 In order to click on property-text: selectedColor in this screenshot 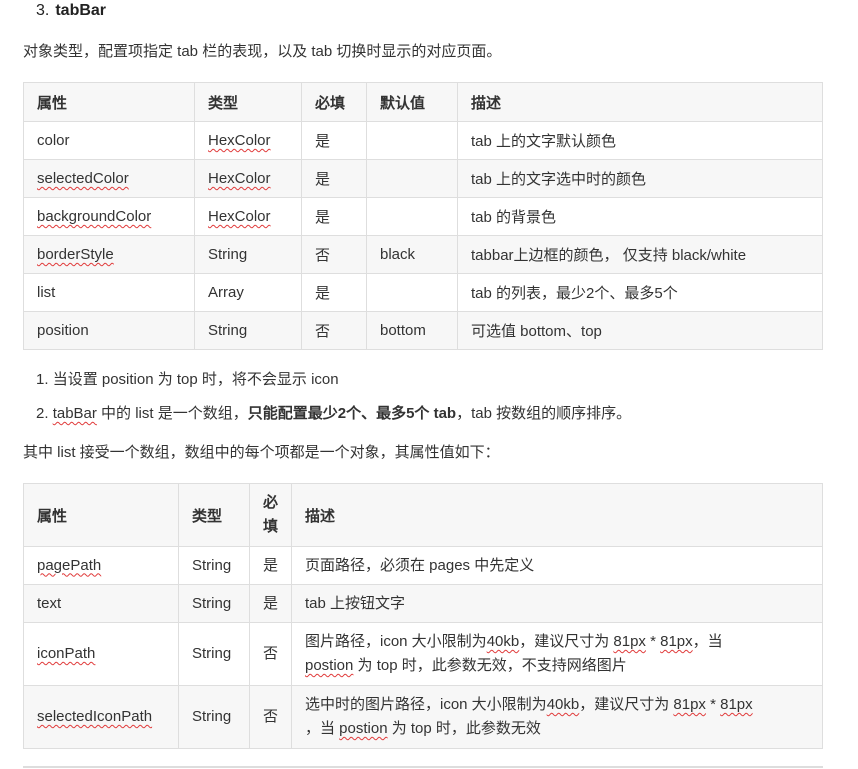, I will do `click(83, 178)`.